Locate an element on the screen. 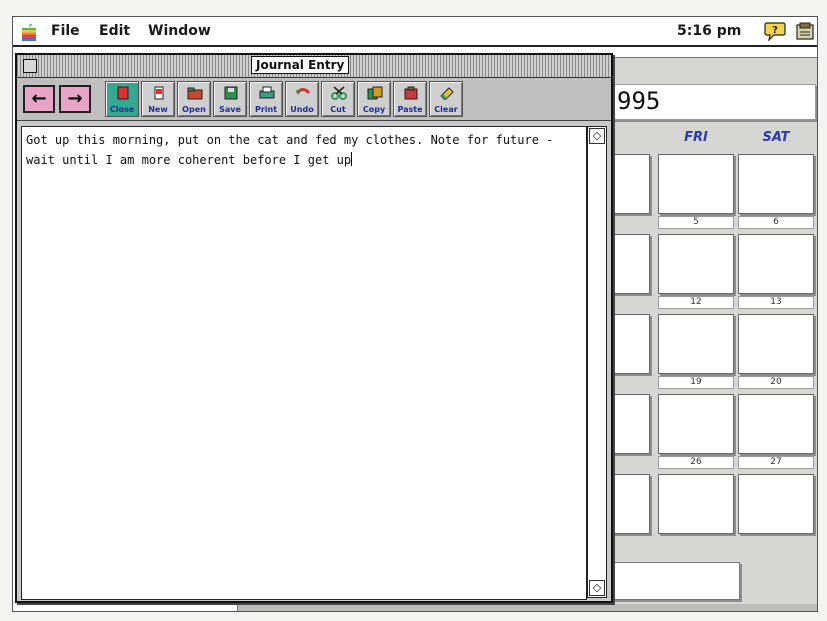  toolbar-button-label: Paste is located at coordinates (410, 109).